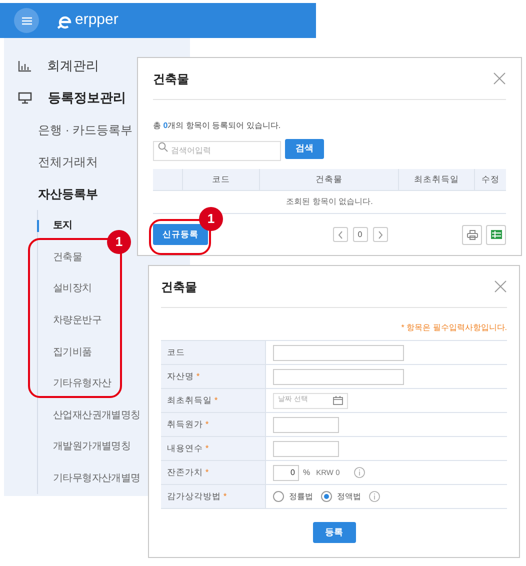 The height and width of the screenshot is (566, 526). What do you see at coordinates (85, 130) in the screenshot?
I see `submenu-item: 은행 · 카드등록부` at bounding box center [85, 130].